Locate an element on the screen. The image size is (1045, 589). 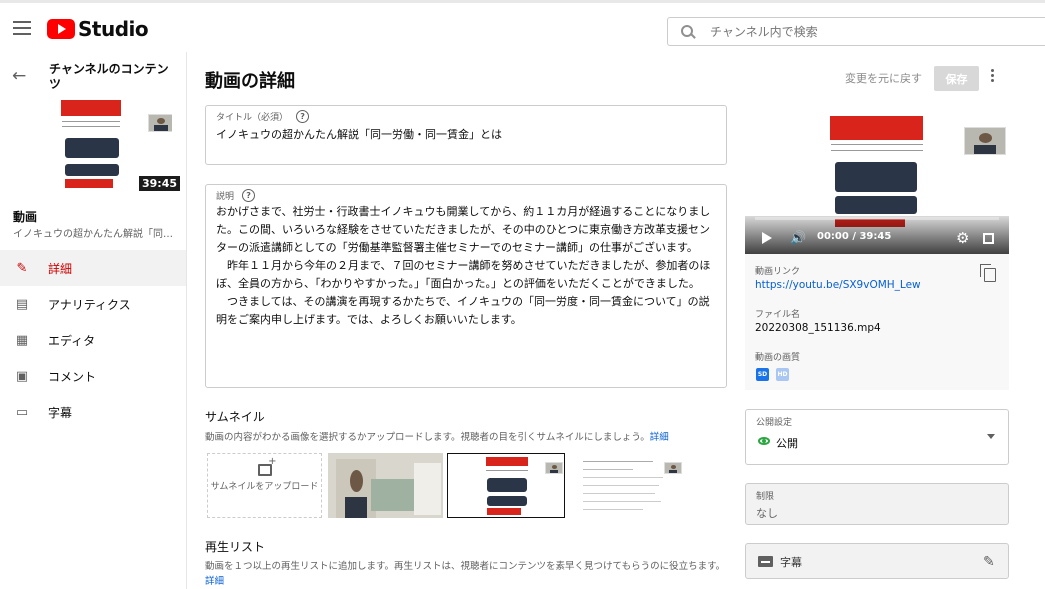
fullscreen-icon is located at coordinates (988, 238).